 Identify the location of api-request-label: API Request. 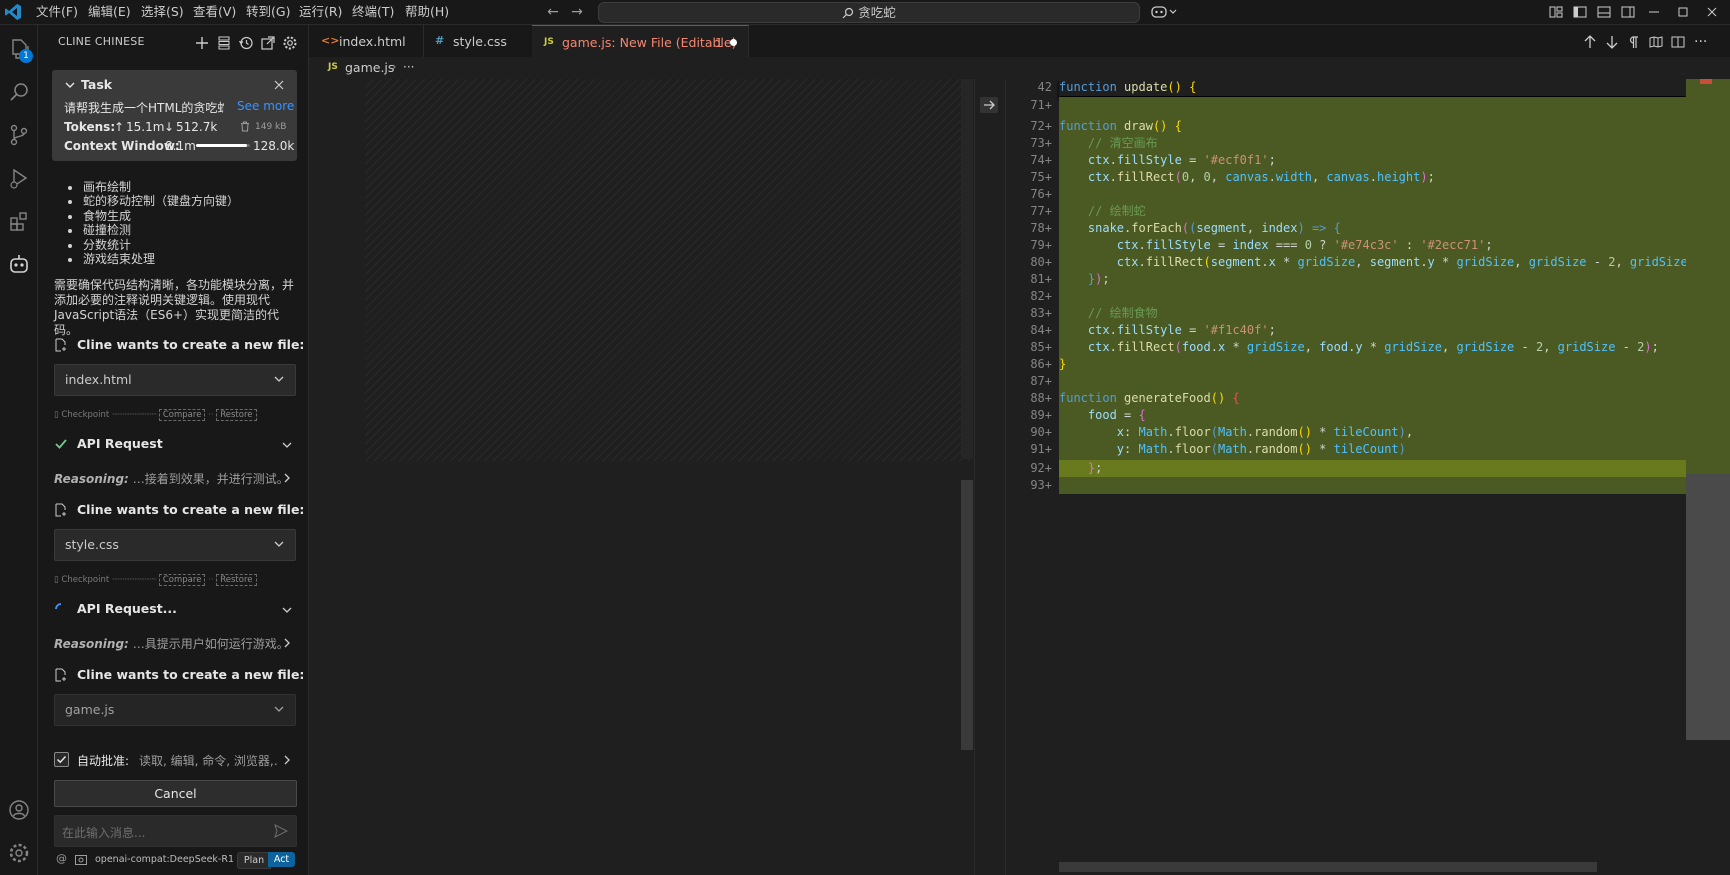
(120, 443).